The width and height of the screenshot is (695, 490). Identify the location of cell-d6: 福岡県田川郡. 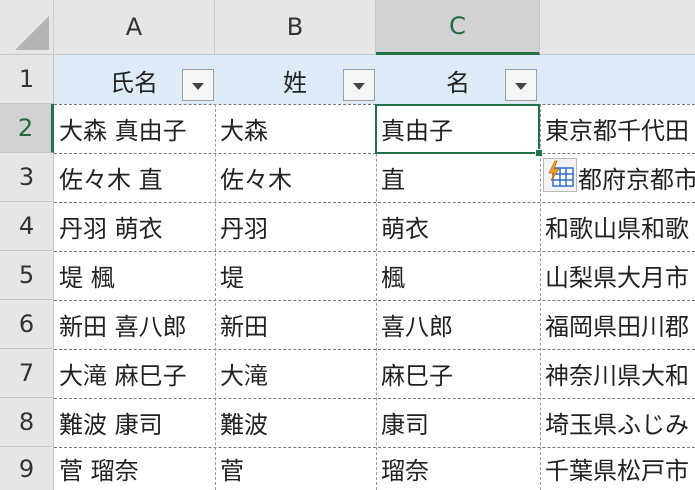
(617, 324).